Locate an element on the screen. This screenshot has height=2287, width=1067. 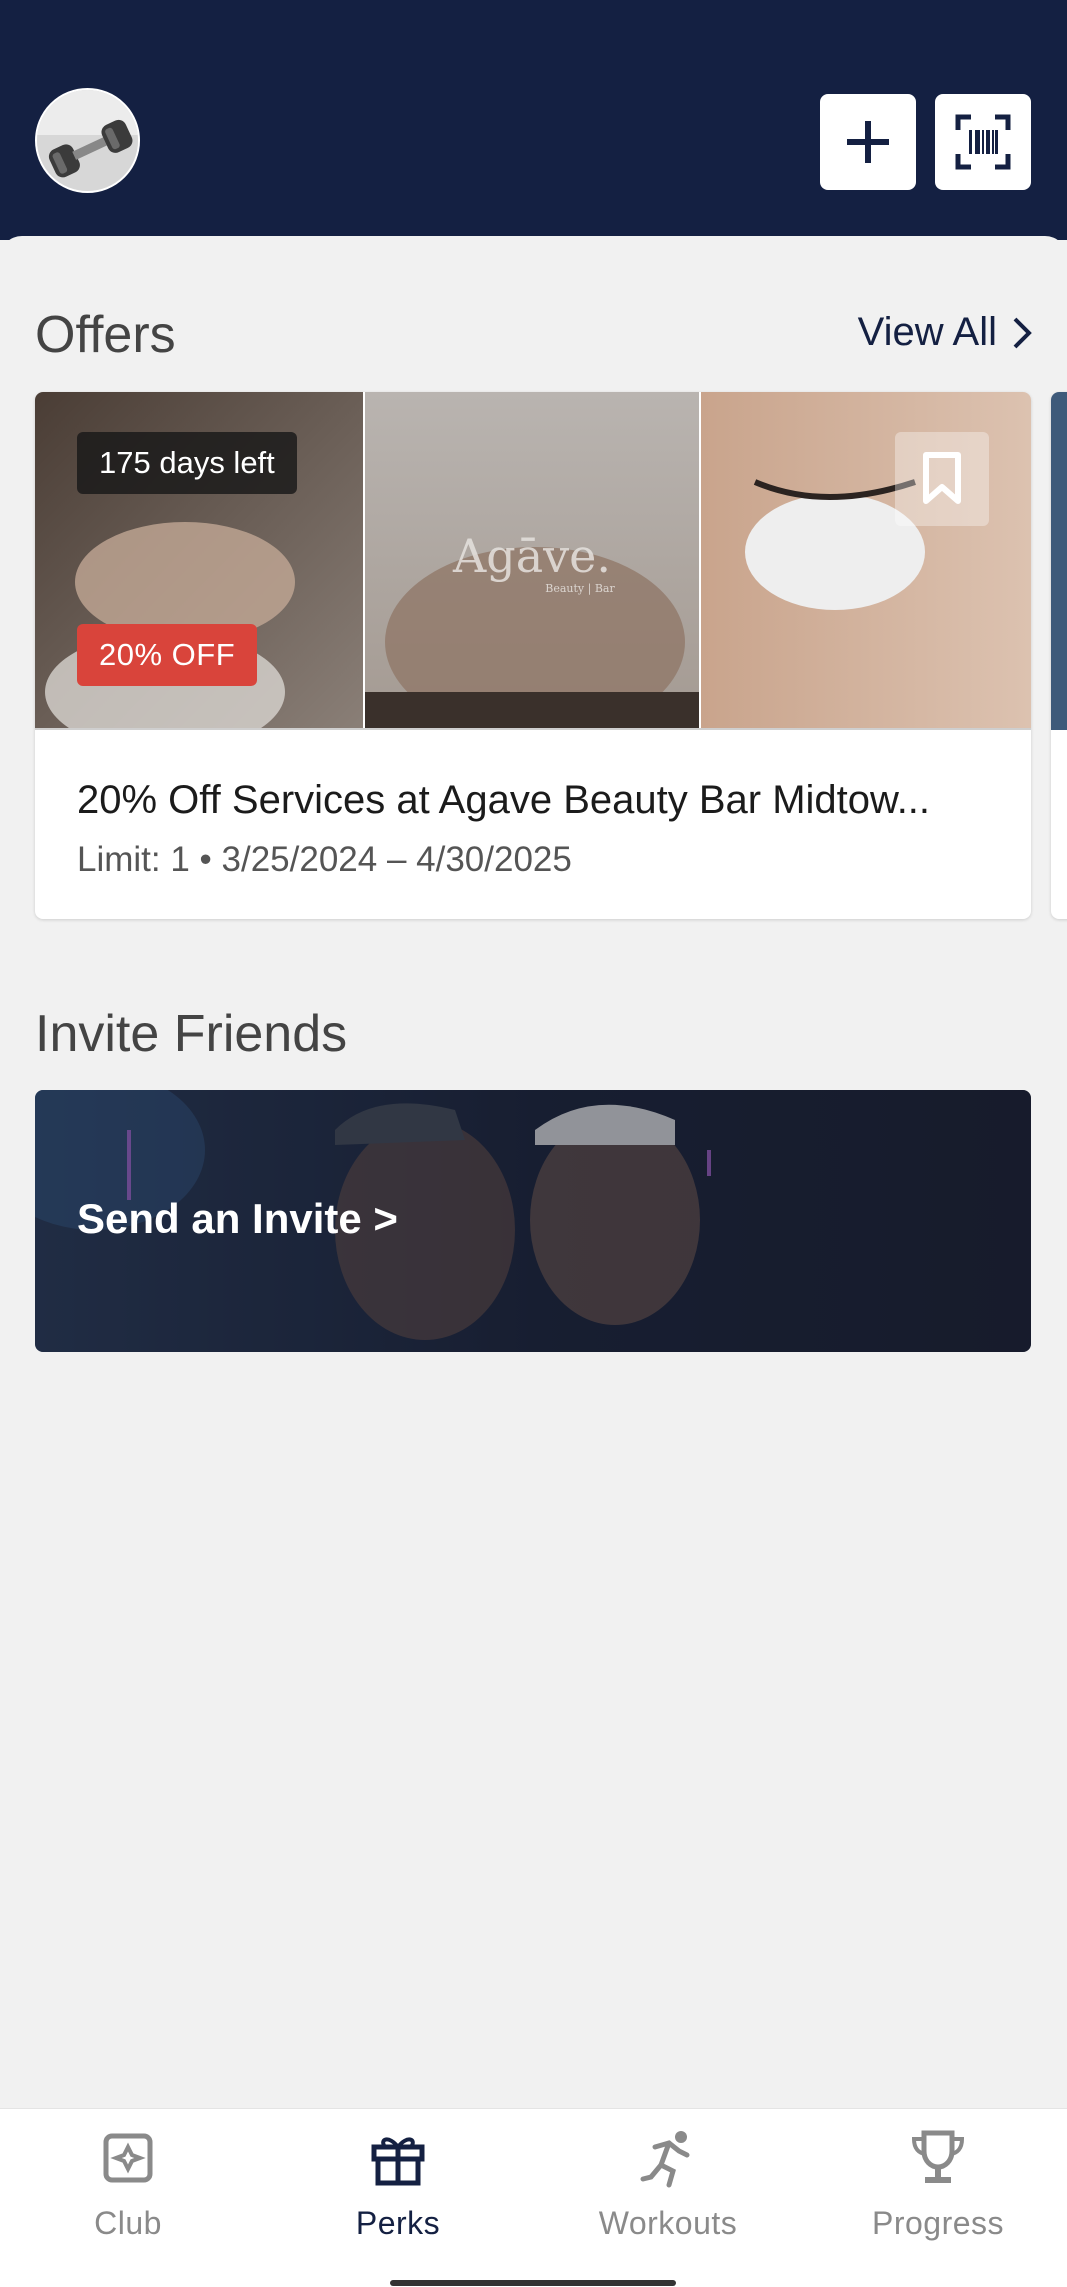
avatar is located at coordinates (87, 140).